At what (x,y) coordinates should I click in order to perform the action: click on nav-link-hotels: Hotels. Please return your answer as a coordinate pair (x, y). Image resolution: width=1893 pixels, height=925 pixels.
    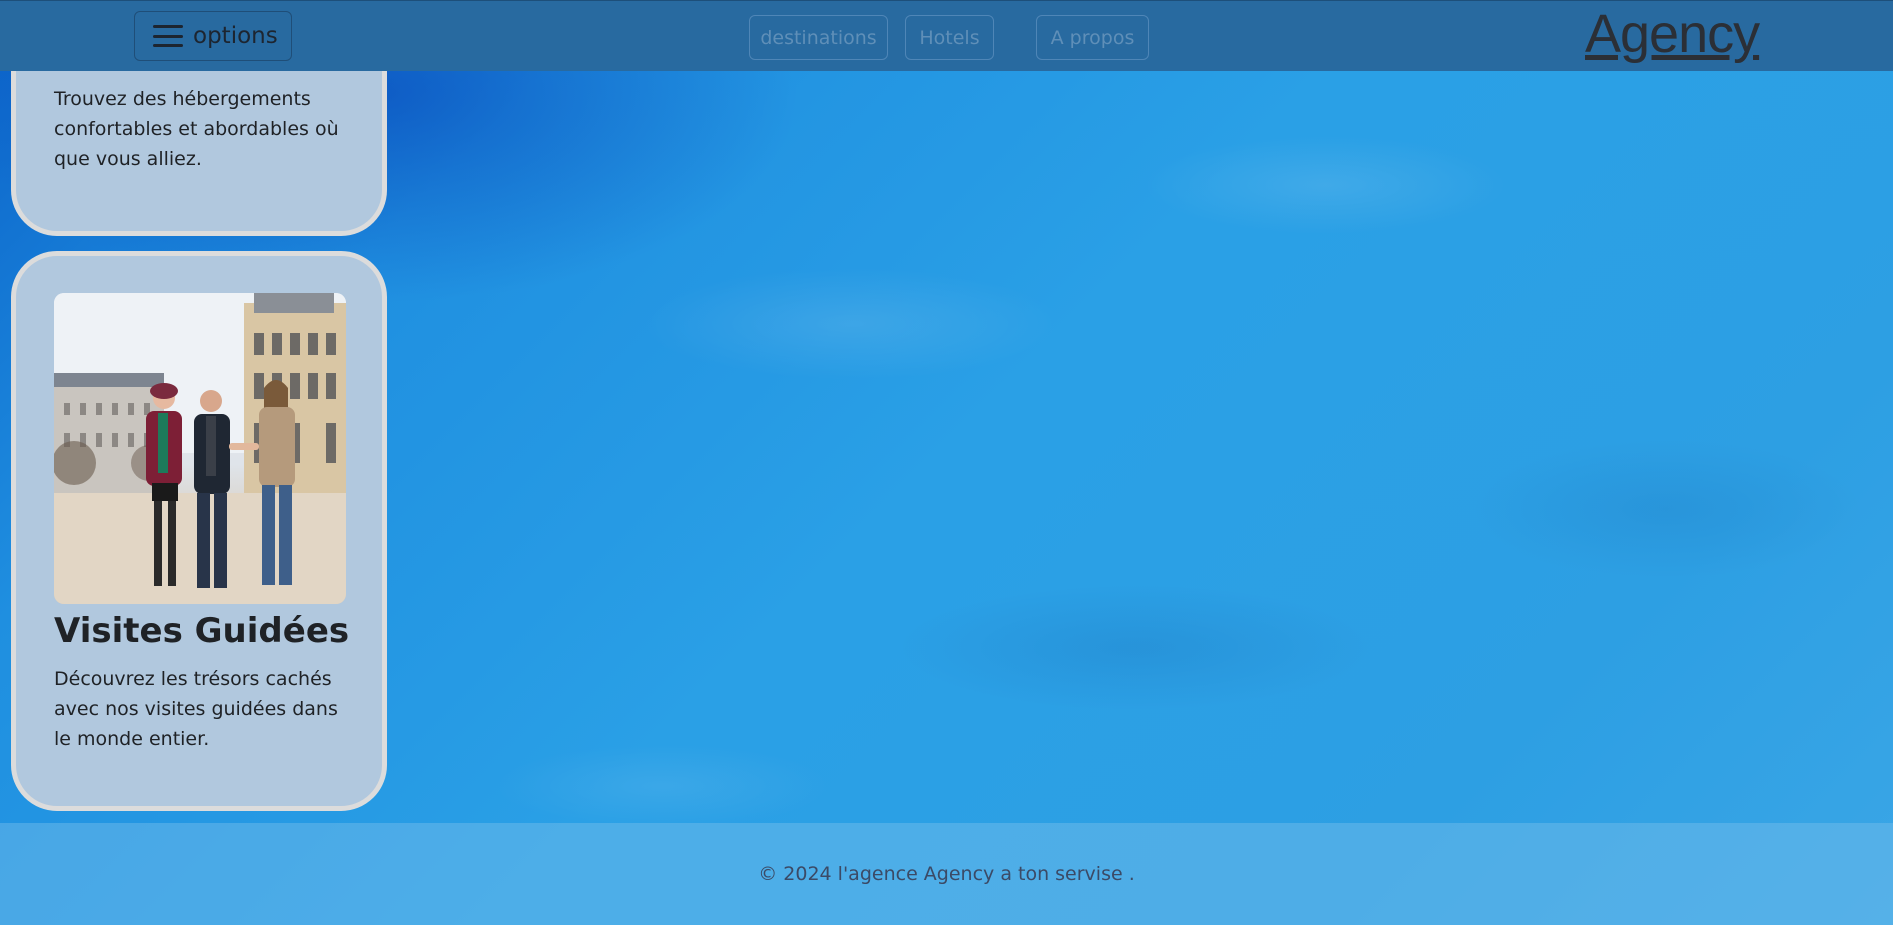
    Looking at the image, I should click on (949, 37).